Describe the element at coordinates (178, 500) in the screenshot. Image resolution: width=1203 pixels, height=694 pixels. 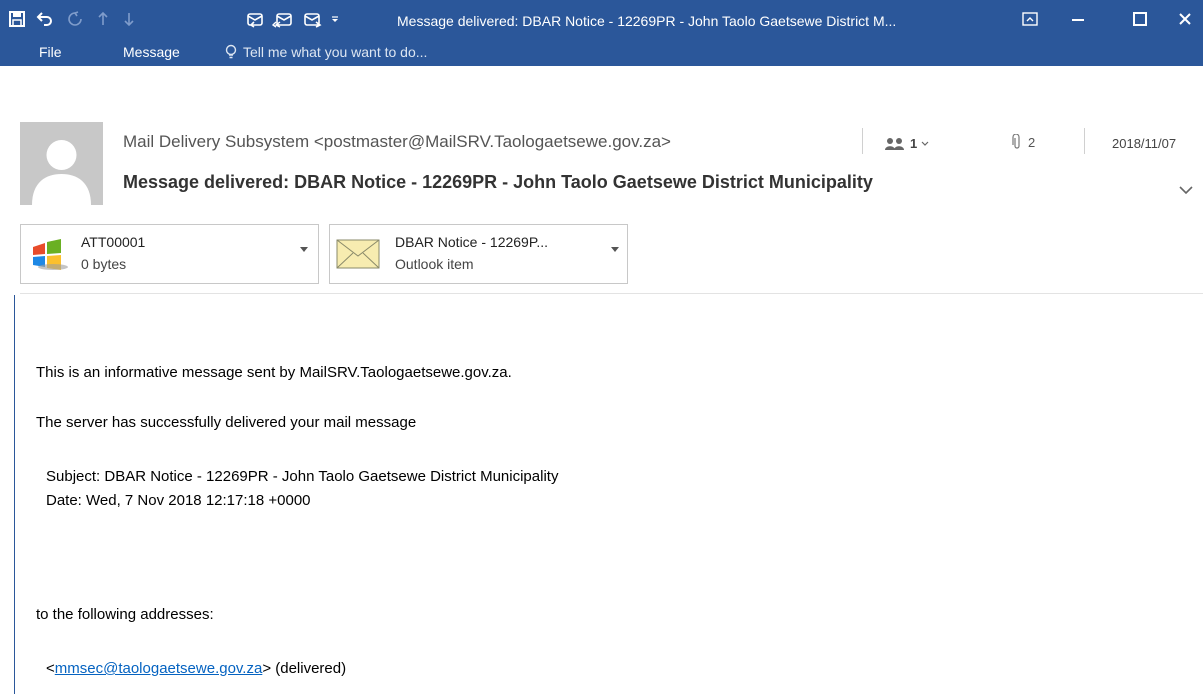
I see `body-date-line: Date: Wed, 7 Nov 2018 12:17:18 +0000` at that location.